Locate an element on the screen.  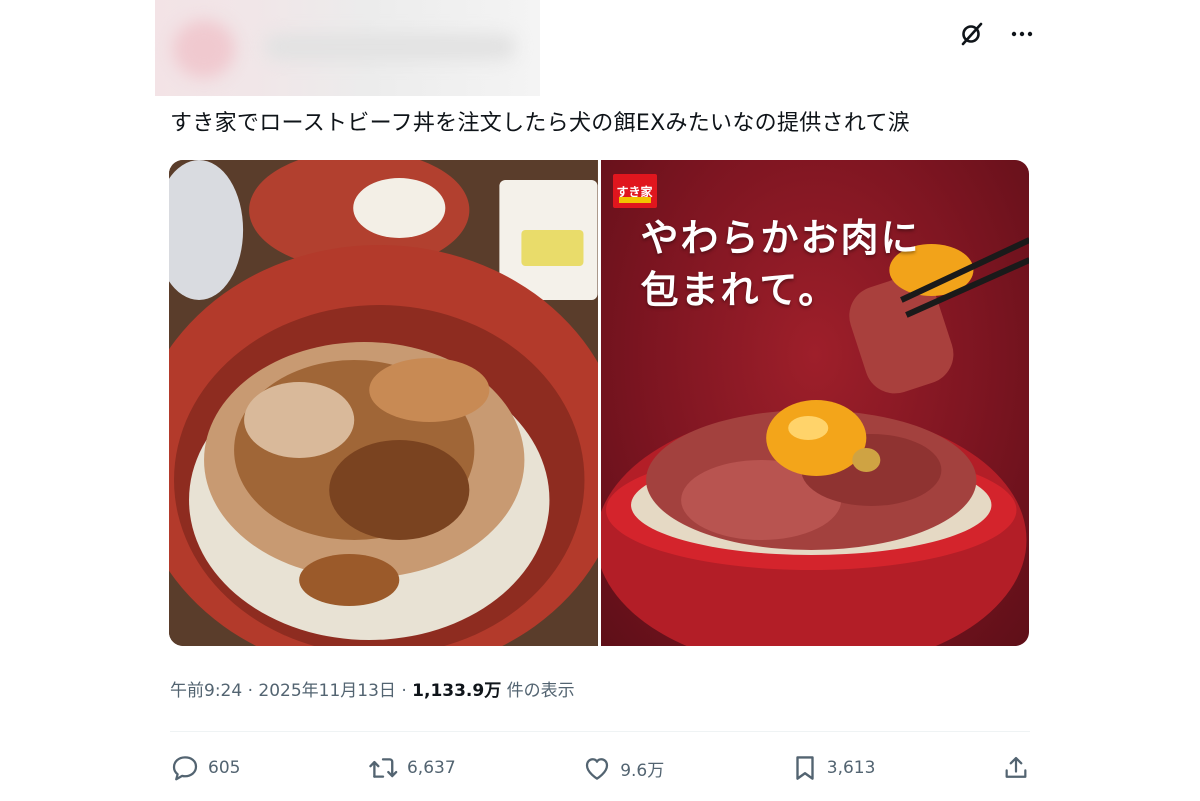
reply-button: 605 is located at coordinates (205, 768).